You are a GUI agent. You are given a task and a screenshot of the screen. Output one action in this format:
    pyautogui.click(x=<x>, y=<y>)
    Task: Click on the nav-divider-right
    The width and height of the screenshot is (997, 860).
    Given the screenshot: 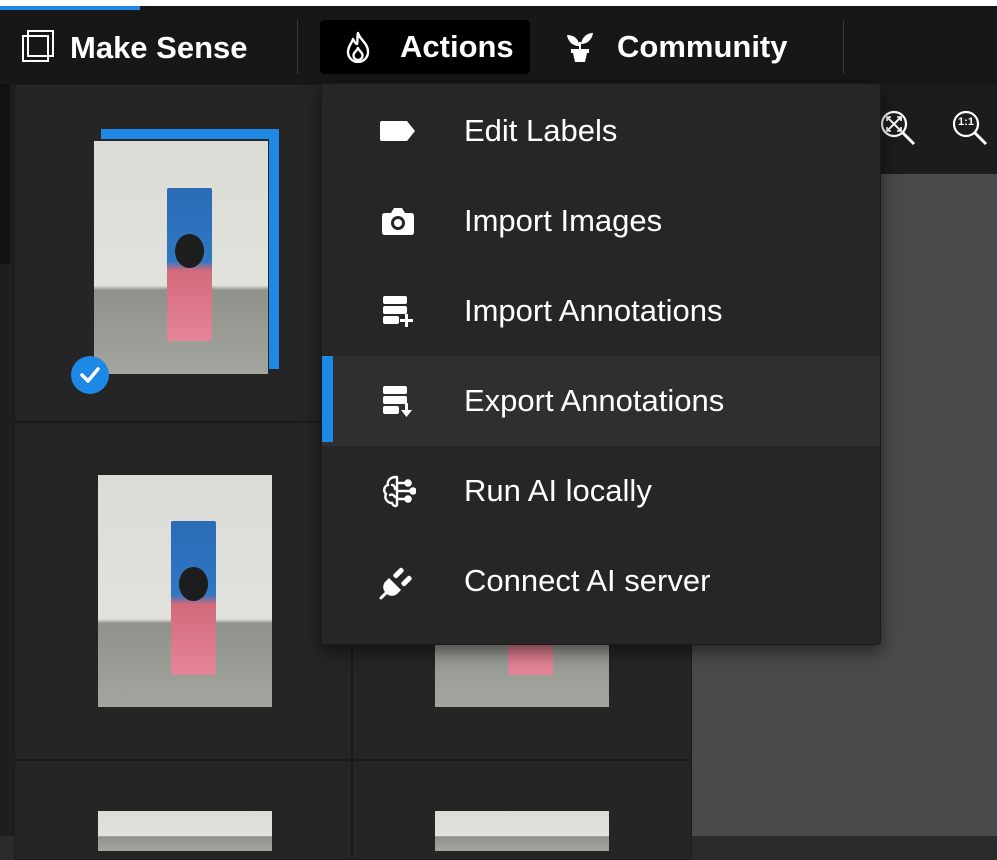 What is the action you would take?
    pyautogui.click(x=843, y=47)
    